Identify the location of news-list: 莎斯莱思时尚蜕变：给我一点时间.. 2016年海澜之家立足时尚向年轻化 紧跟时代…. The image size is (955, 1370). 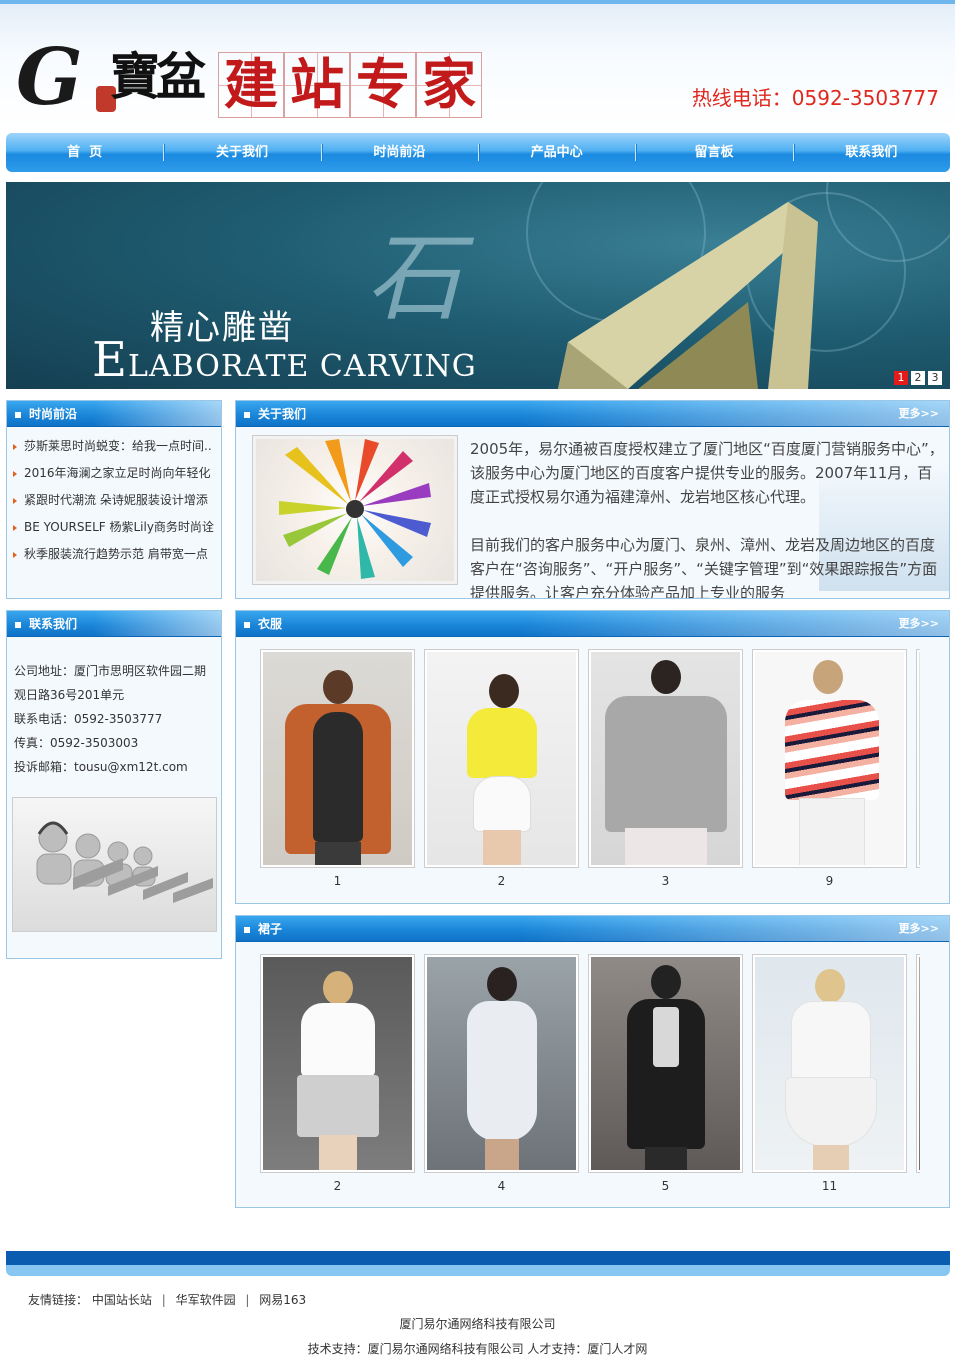
(114, 497).